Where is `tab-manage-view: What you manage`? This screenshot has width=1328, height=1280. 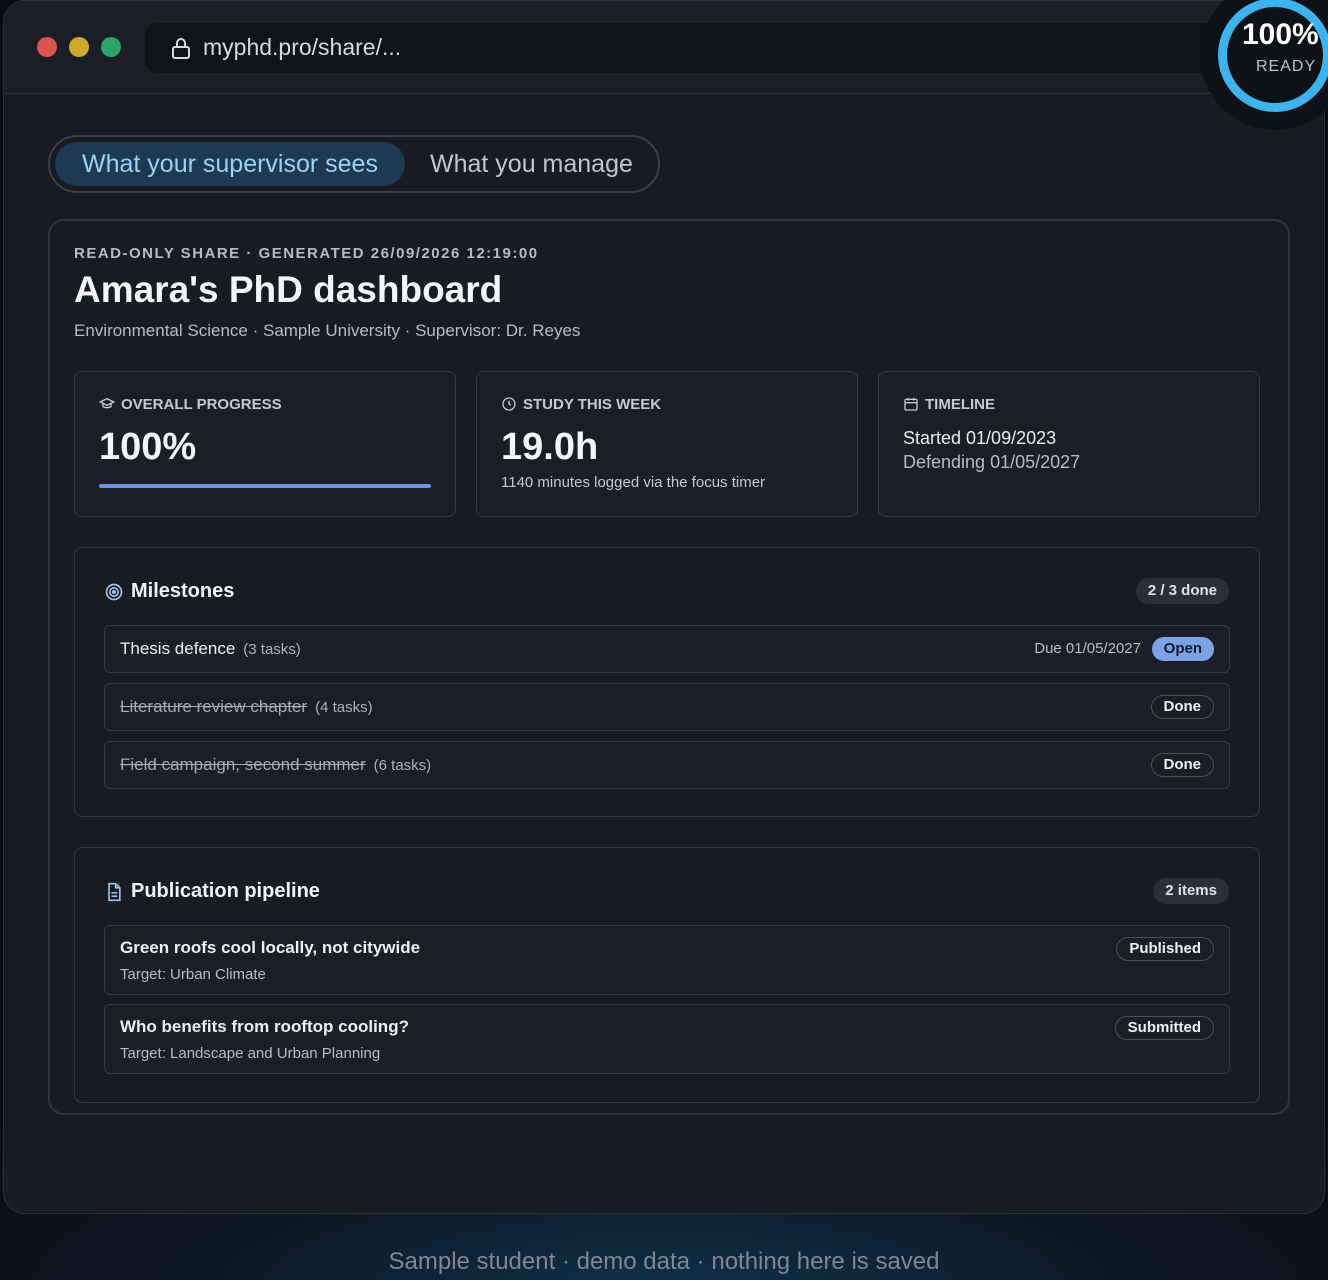
tab-manage-view: What you manage is located at coordinates (540, 164).